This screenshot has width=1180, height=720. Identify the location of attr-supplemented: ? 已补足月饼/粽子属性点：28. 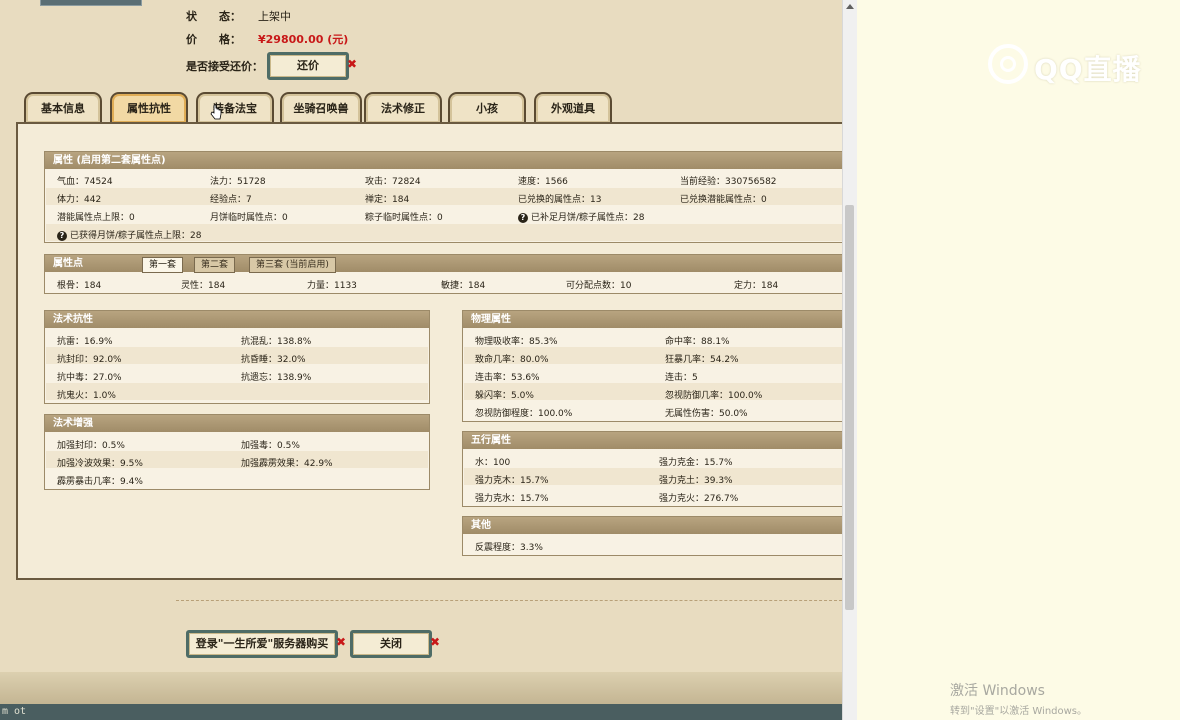
(581, 216).